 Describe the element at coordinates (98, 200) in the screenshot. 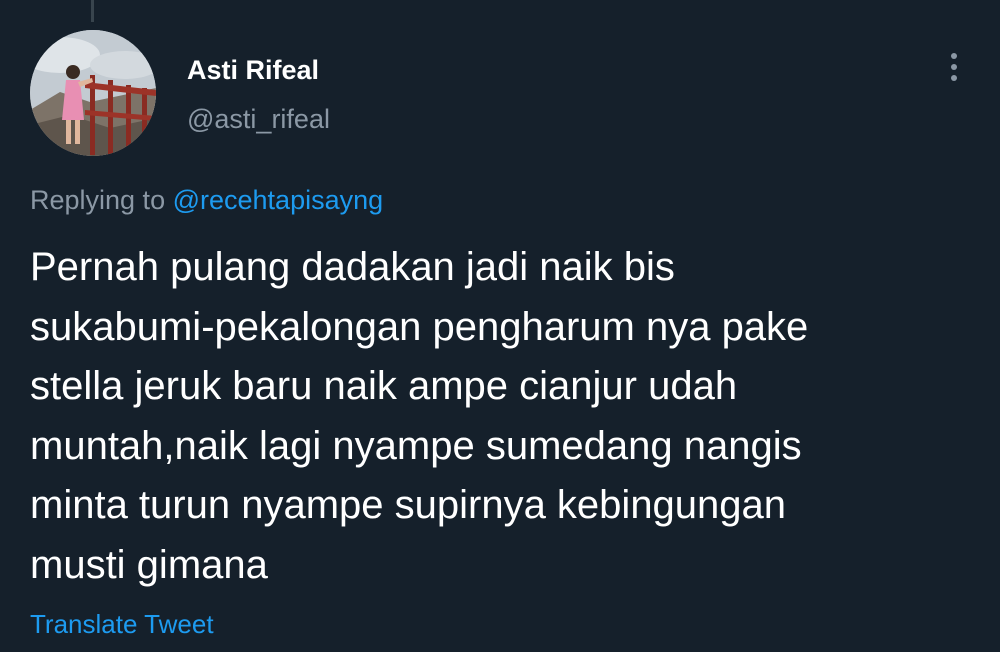

I see `reply-context-prefix: Replying to` at that location.